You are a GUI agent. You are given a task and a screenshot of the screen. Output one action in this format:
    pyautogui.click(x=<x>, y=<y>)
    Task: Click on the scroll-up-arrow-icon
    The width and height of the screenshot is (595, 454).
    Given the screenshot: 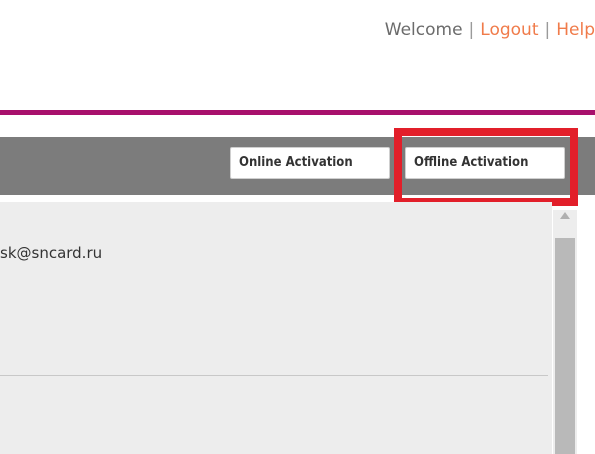 What is the action you would take?
    pyautogui.click(x=565, y=215)
    